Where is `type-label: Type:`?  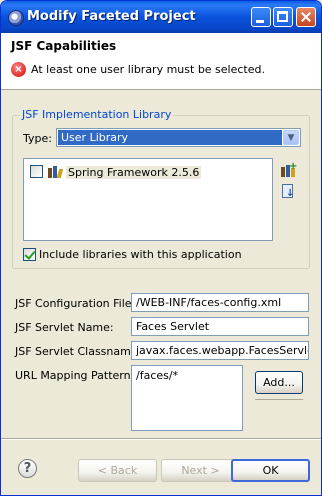 type-label: Type: is located at coordinates (37, 138).